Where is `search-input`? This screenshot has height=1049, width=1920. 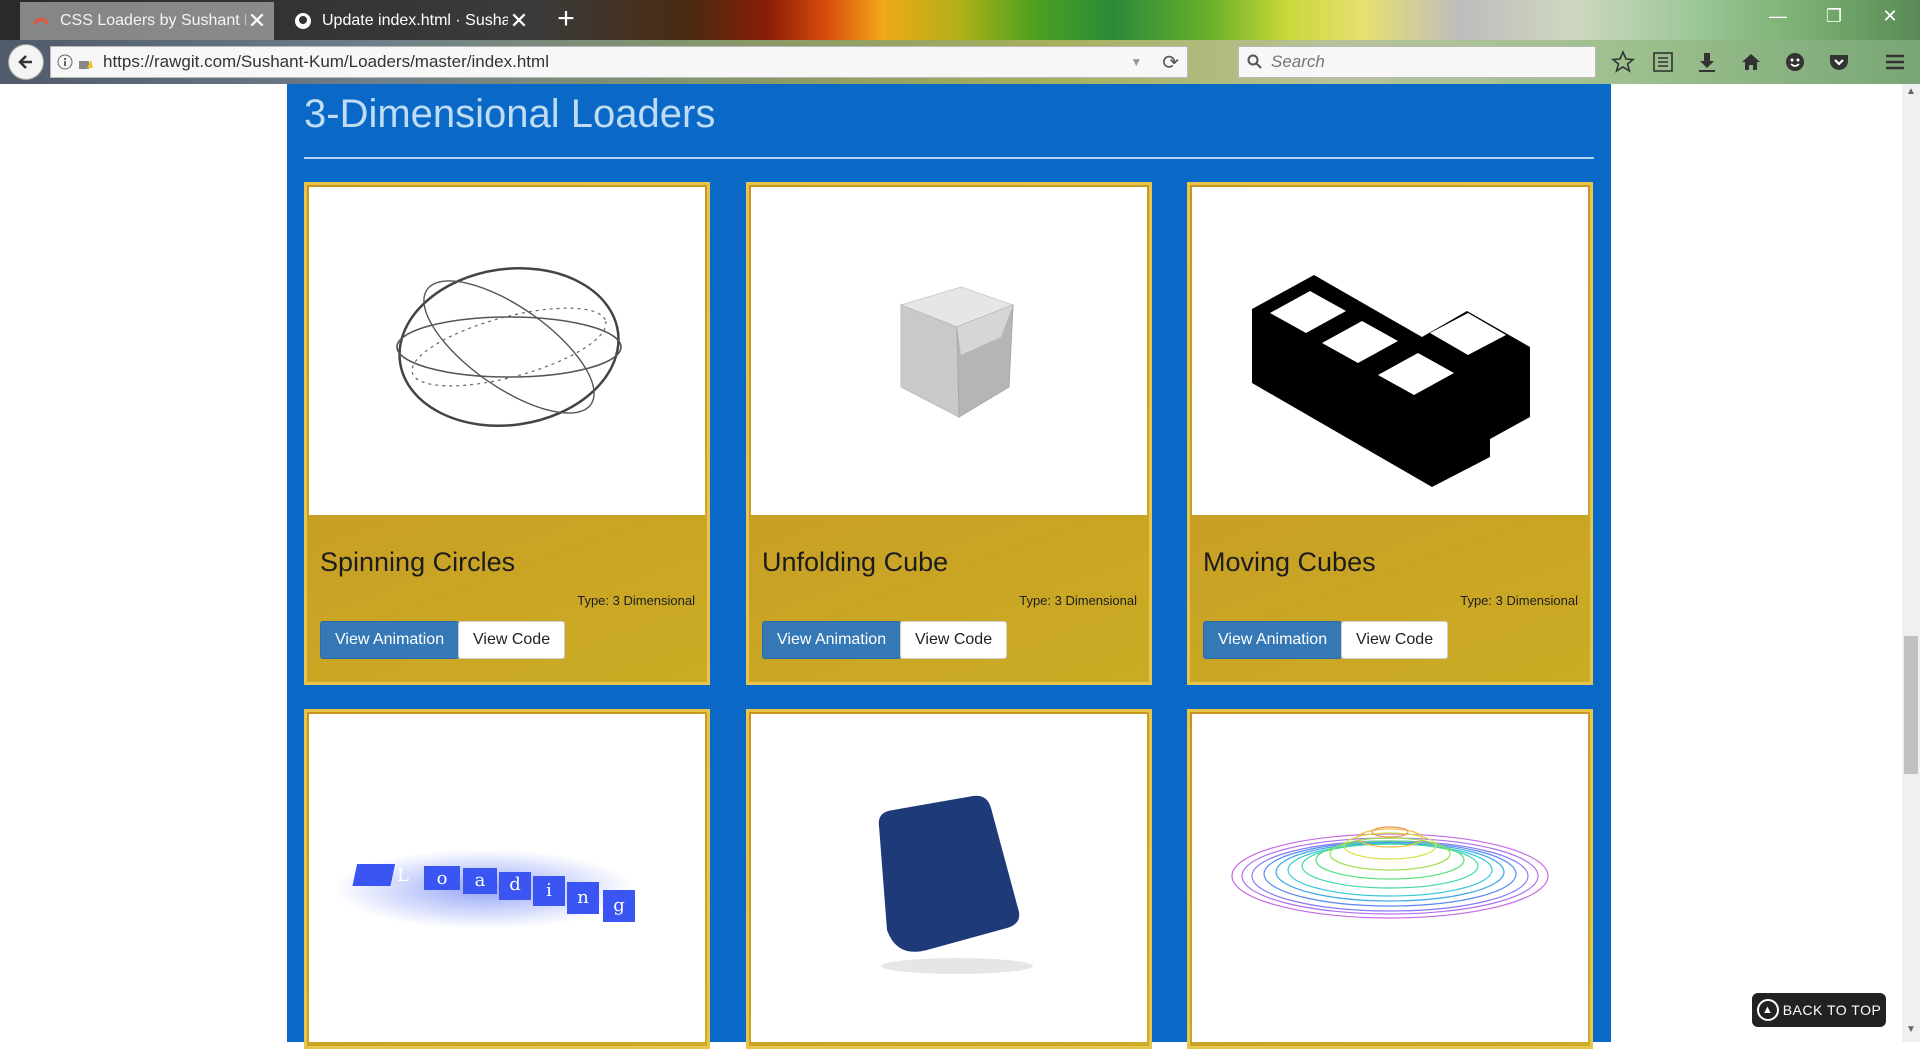
search-input is located at coordinates (1421, 62).